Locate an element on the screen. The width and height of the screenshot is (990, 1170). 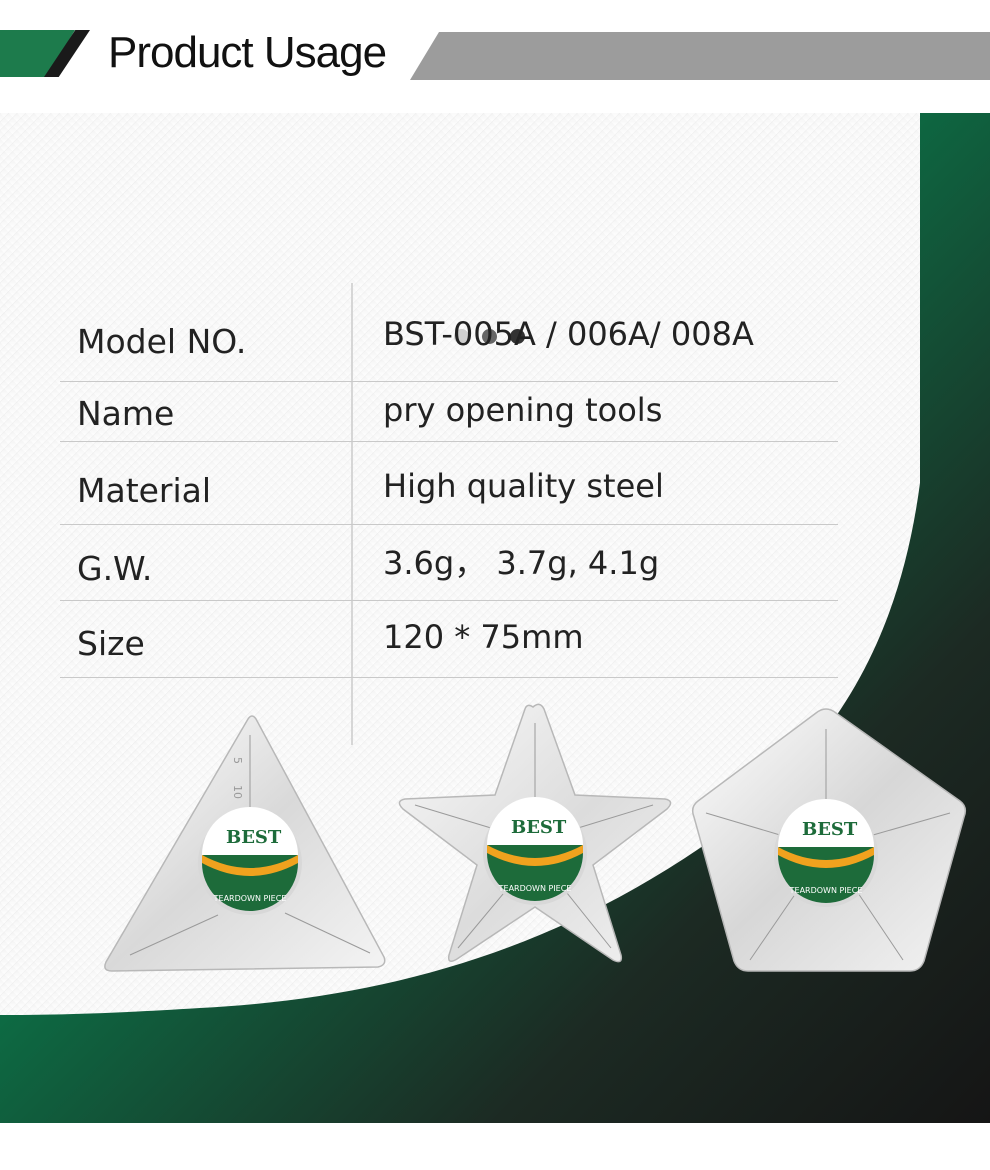
star-pry-tool-image: BEST TEARDOWN PIECE is located at coordinates (535, 833).